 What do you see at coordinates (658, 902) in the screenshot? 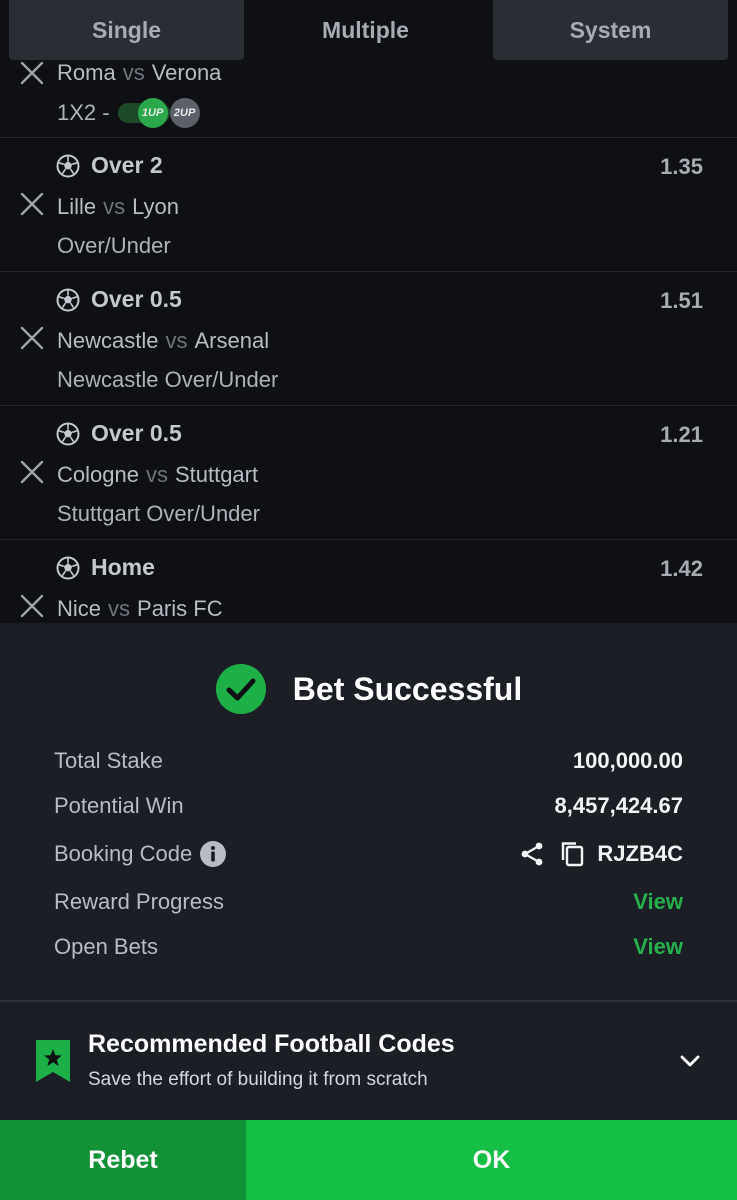
I see `reward-progress-view-link: View` at bounding box center [658, 902].